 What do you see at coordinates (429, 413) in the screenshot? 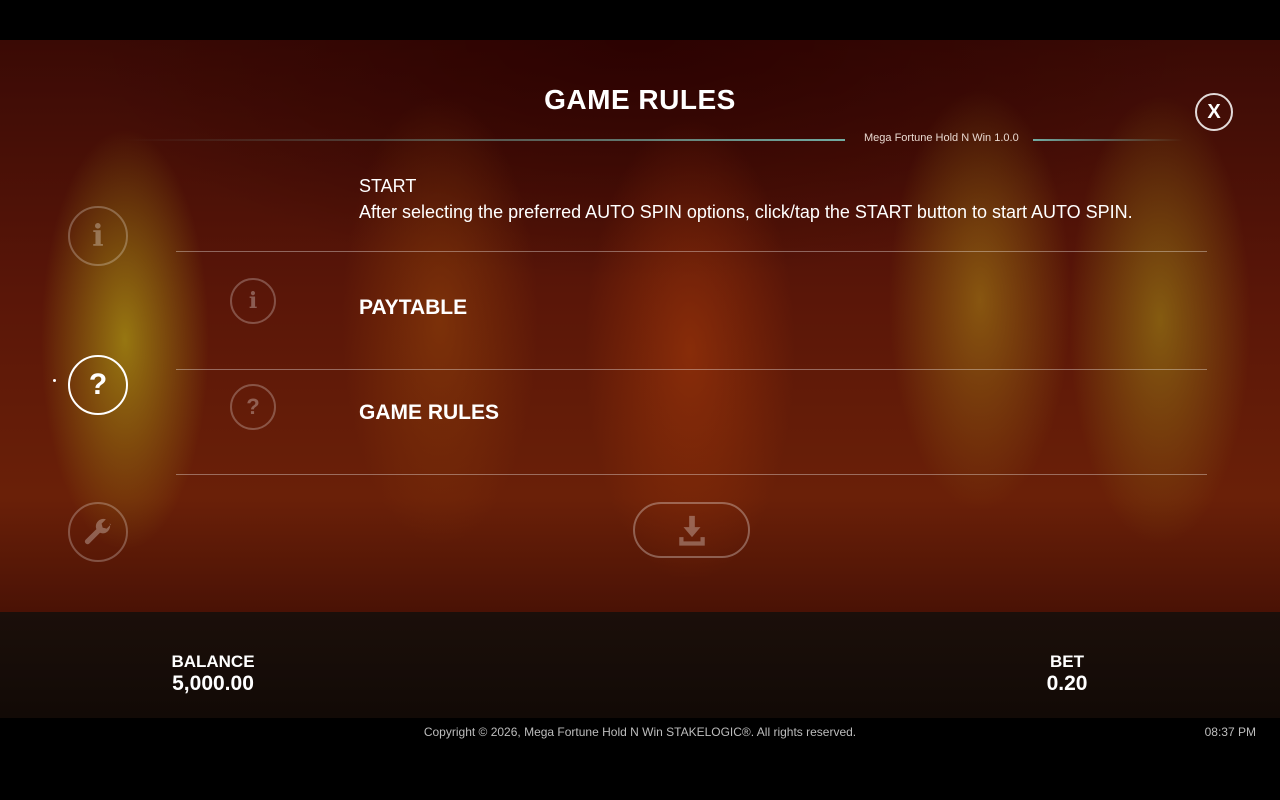
I see `game-rules-link: GAME RULES` at bounding box center [429, 413].